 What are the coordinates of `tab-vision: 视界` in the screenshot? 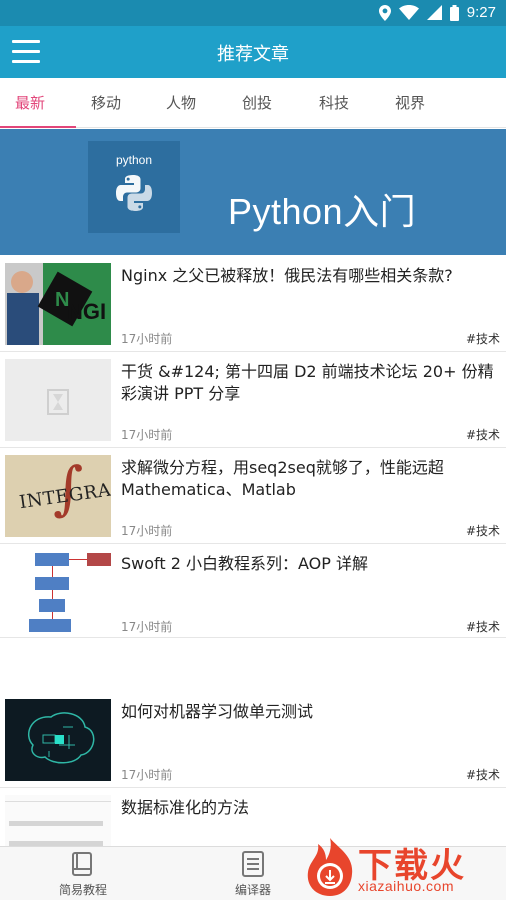 It's located at (410, 103).